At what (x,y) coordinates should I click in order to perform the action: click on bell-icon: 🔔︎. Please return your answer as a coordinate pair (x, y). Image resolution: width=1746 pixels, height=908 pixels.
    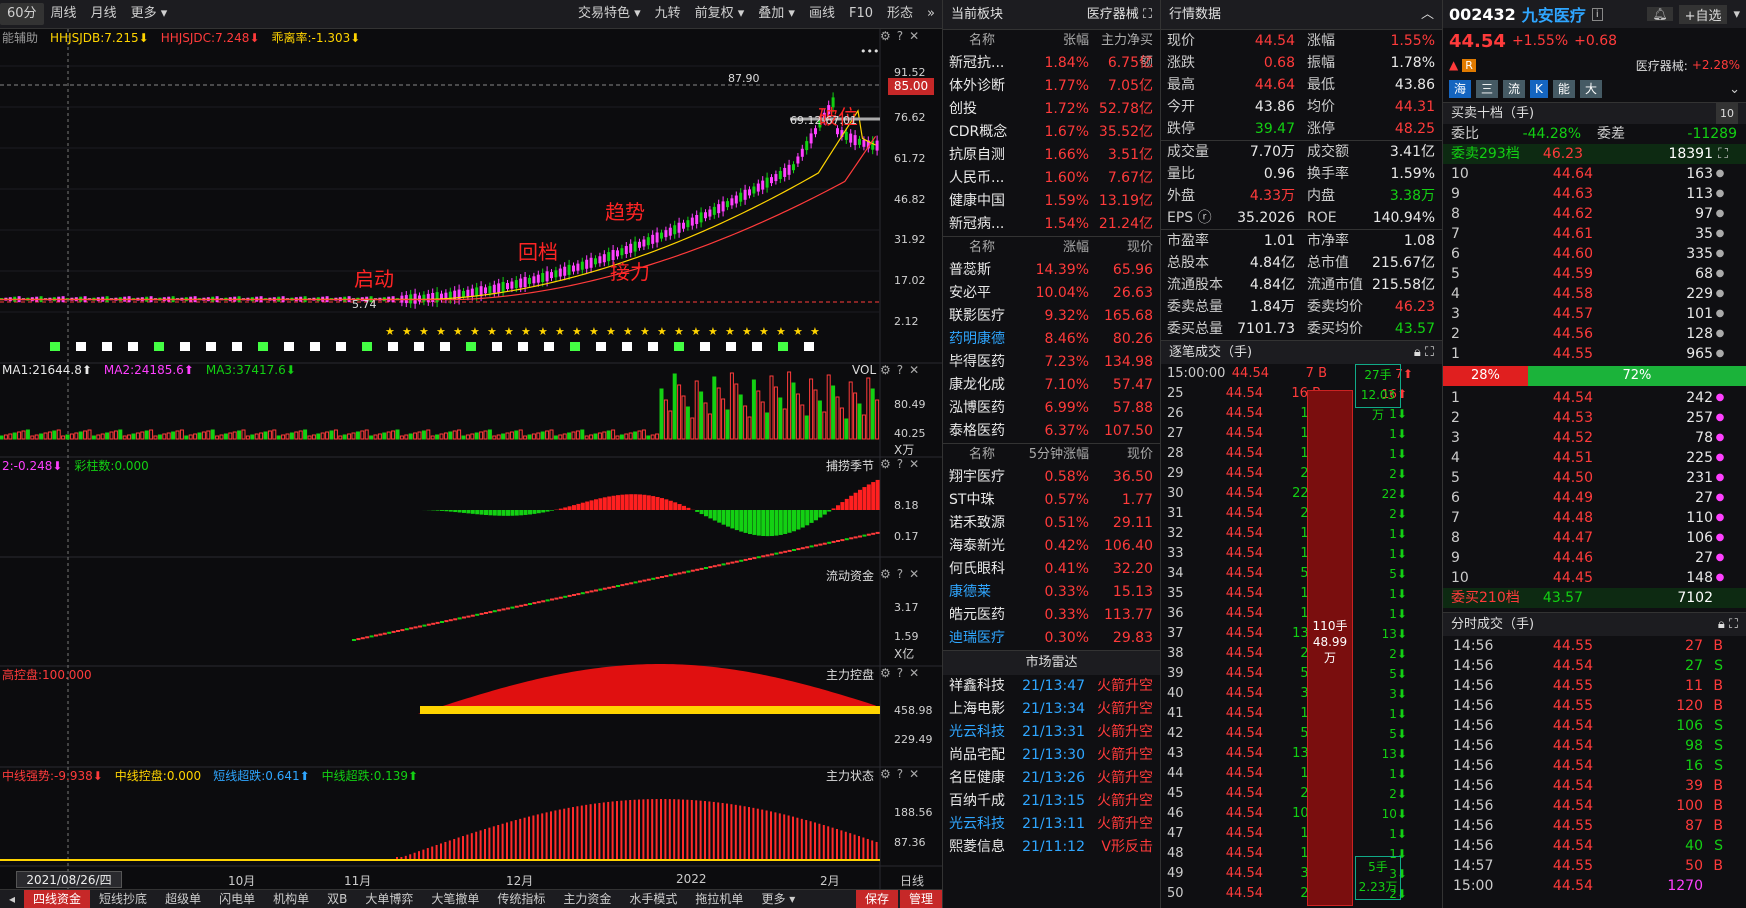
    Looking at the image, I should click on (1660, 14).